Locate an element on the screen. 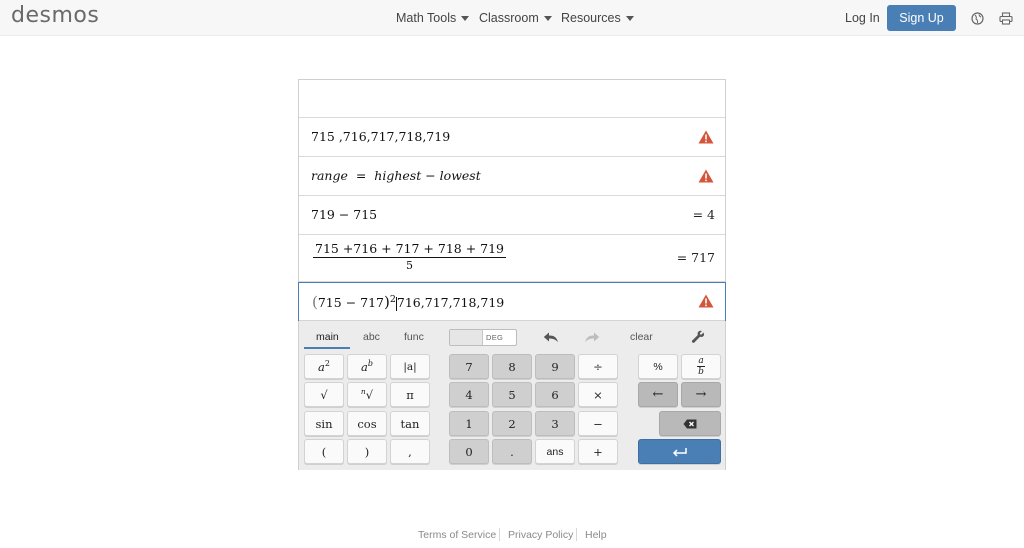 Image resolution: width=1024 pixels, height=548 pixels. lowest-variable: lowest is located at coordinates (460, 175).